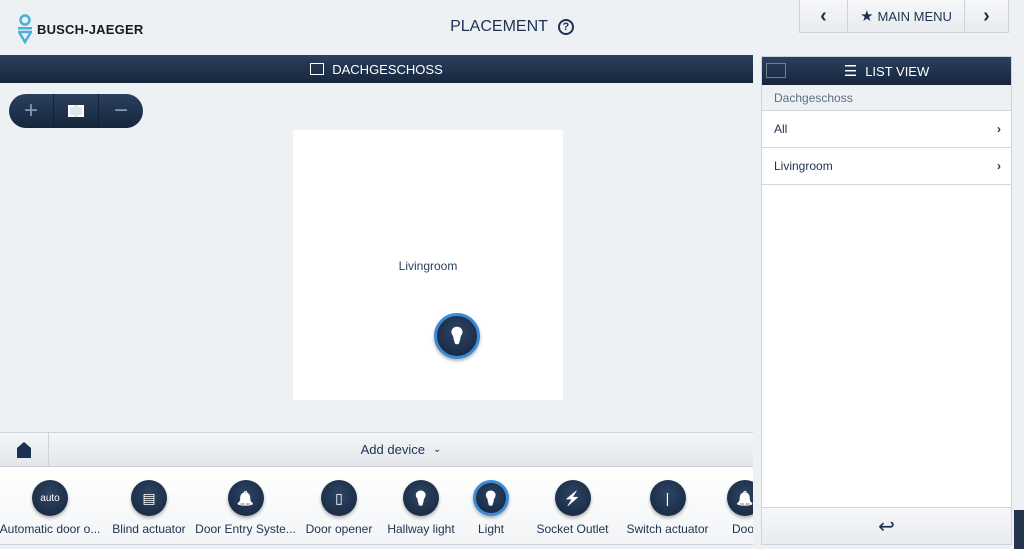 The image size is (1024, 549). I want to click on device-bar: Add device ⌄, so click(376, 449).